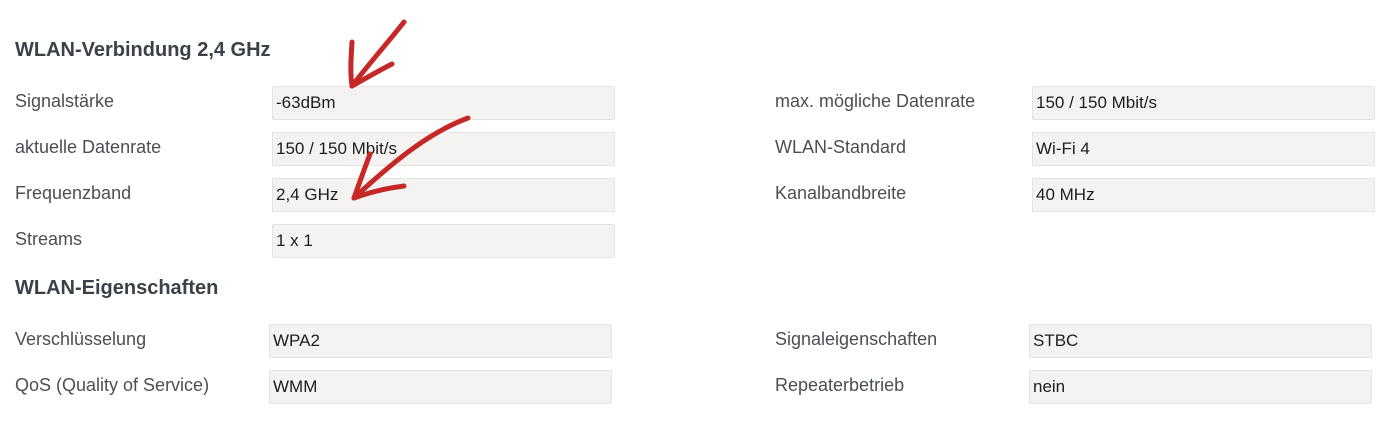 Image resolution: width=1384 pixels, height=434 pixels. What do you see at coordinates (841, 147) in the screenshot?
I see `label-wlan-standard: WLAN-Standard` at bounding box center [841, 147].